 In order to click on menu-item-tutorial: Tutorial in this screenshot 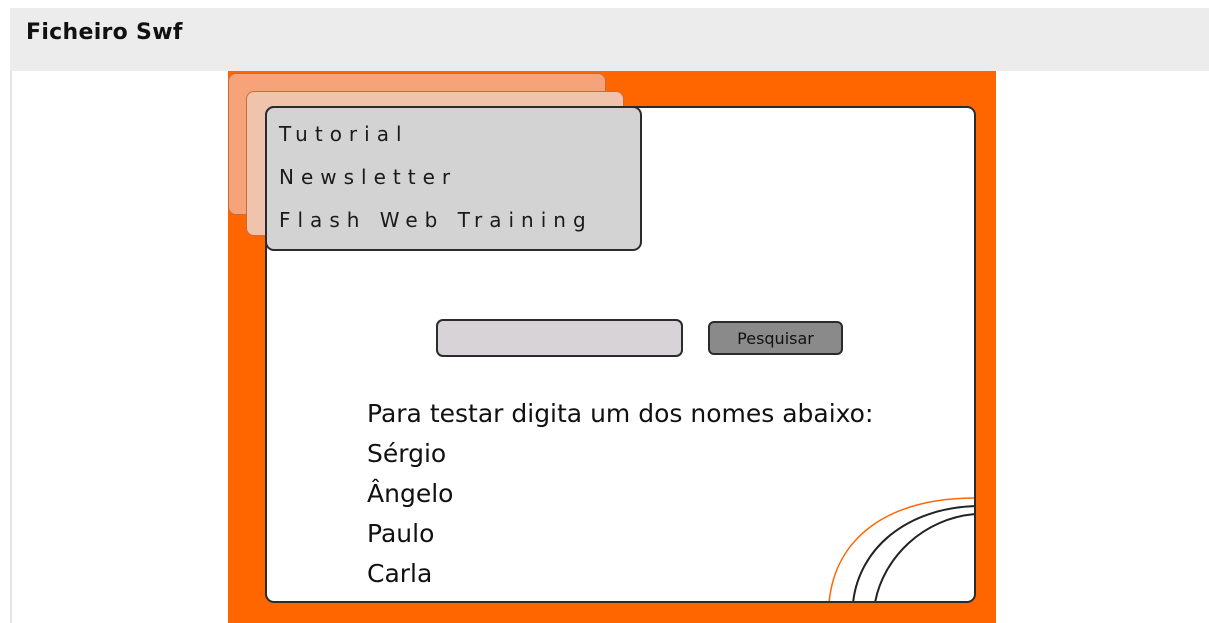, I will do `click(344, 134)`.